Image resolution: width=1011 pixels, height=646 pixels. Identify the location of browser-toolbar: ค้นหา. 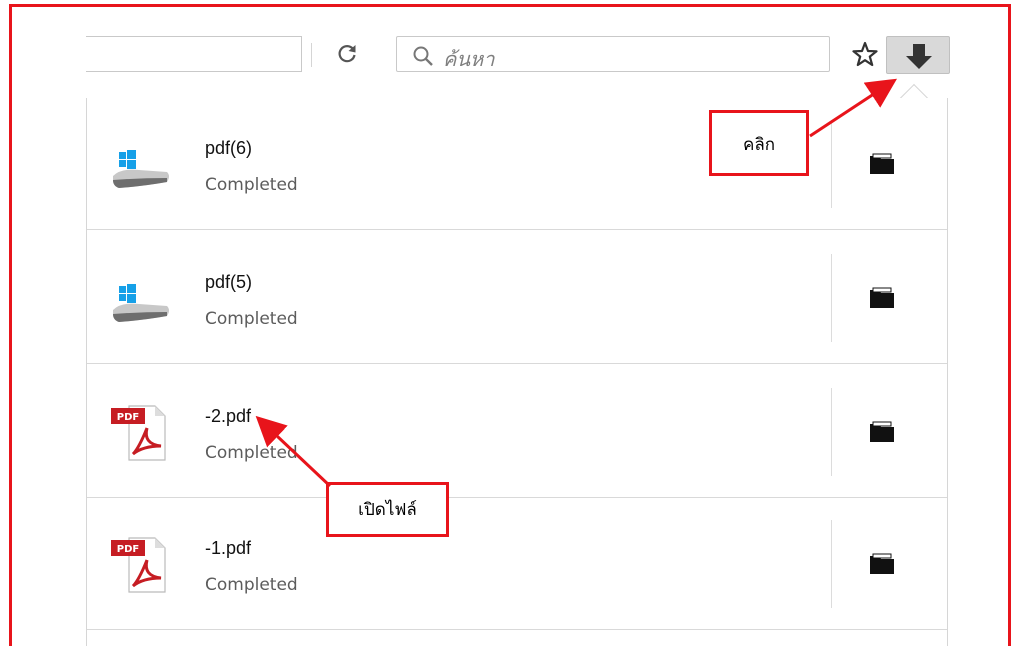
(518, 64).